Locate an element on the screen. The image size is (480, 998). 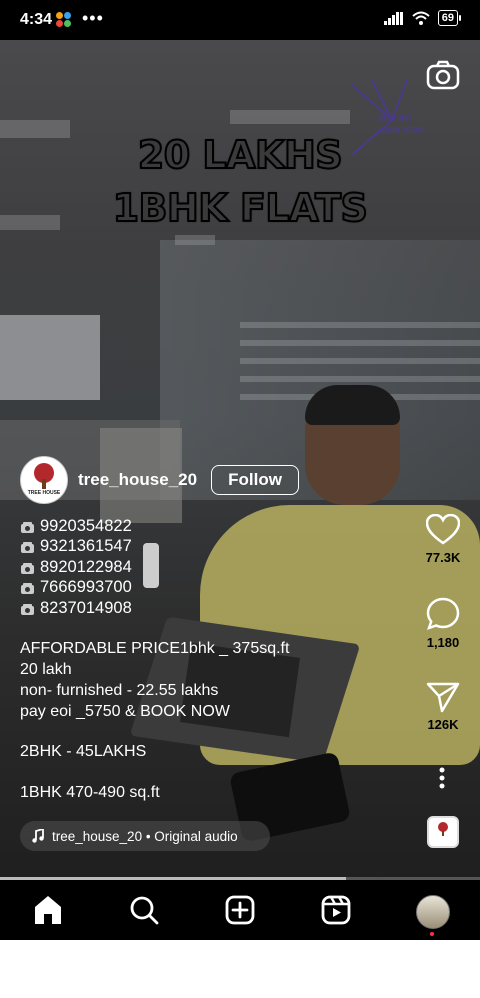
phone-number: 9321361547 is located at coordinates (86, 546).